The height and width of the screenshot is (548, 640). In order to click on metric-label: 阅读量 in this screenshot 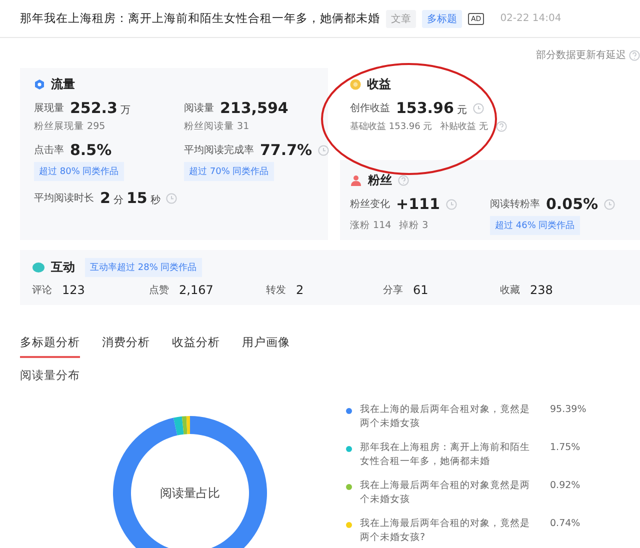, I will do `click(199, 108)`.